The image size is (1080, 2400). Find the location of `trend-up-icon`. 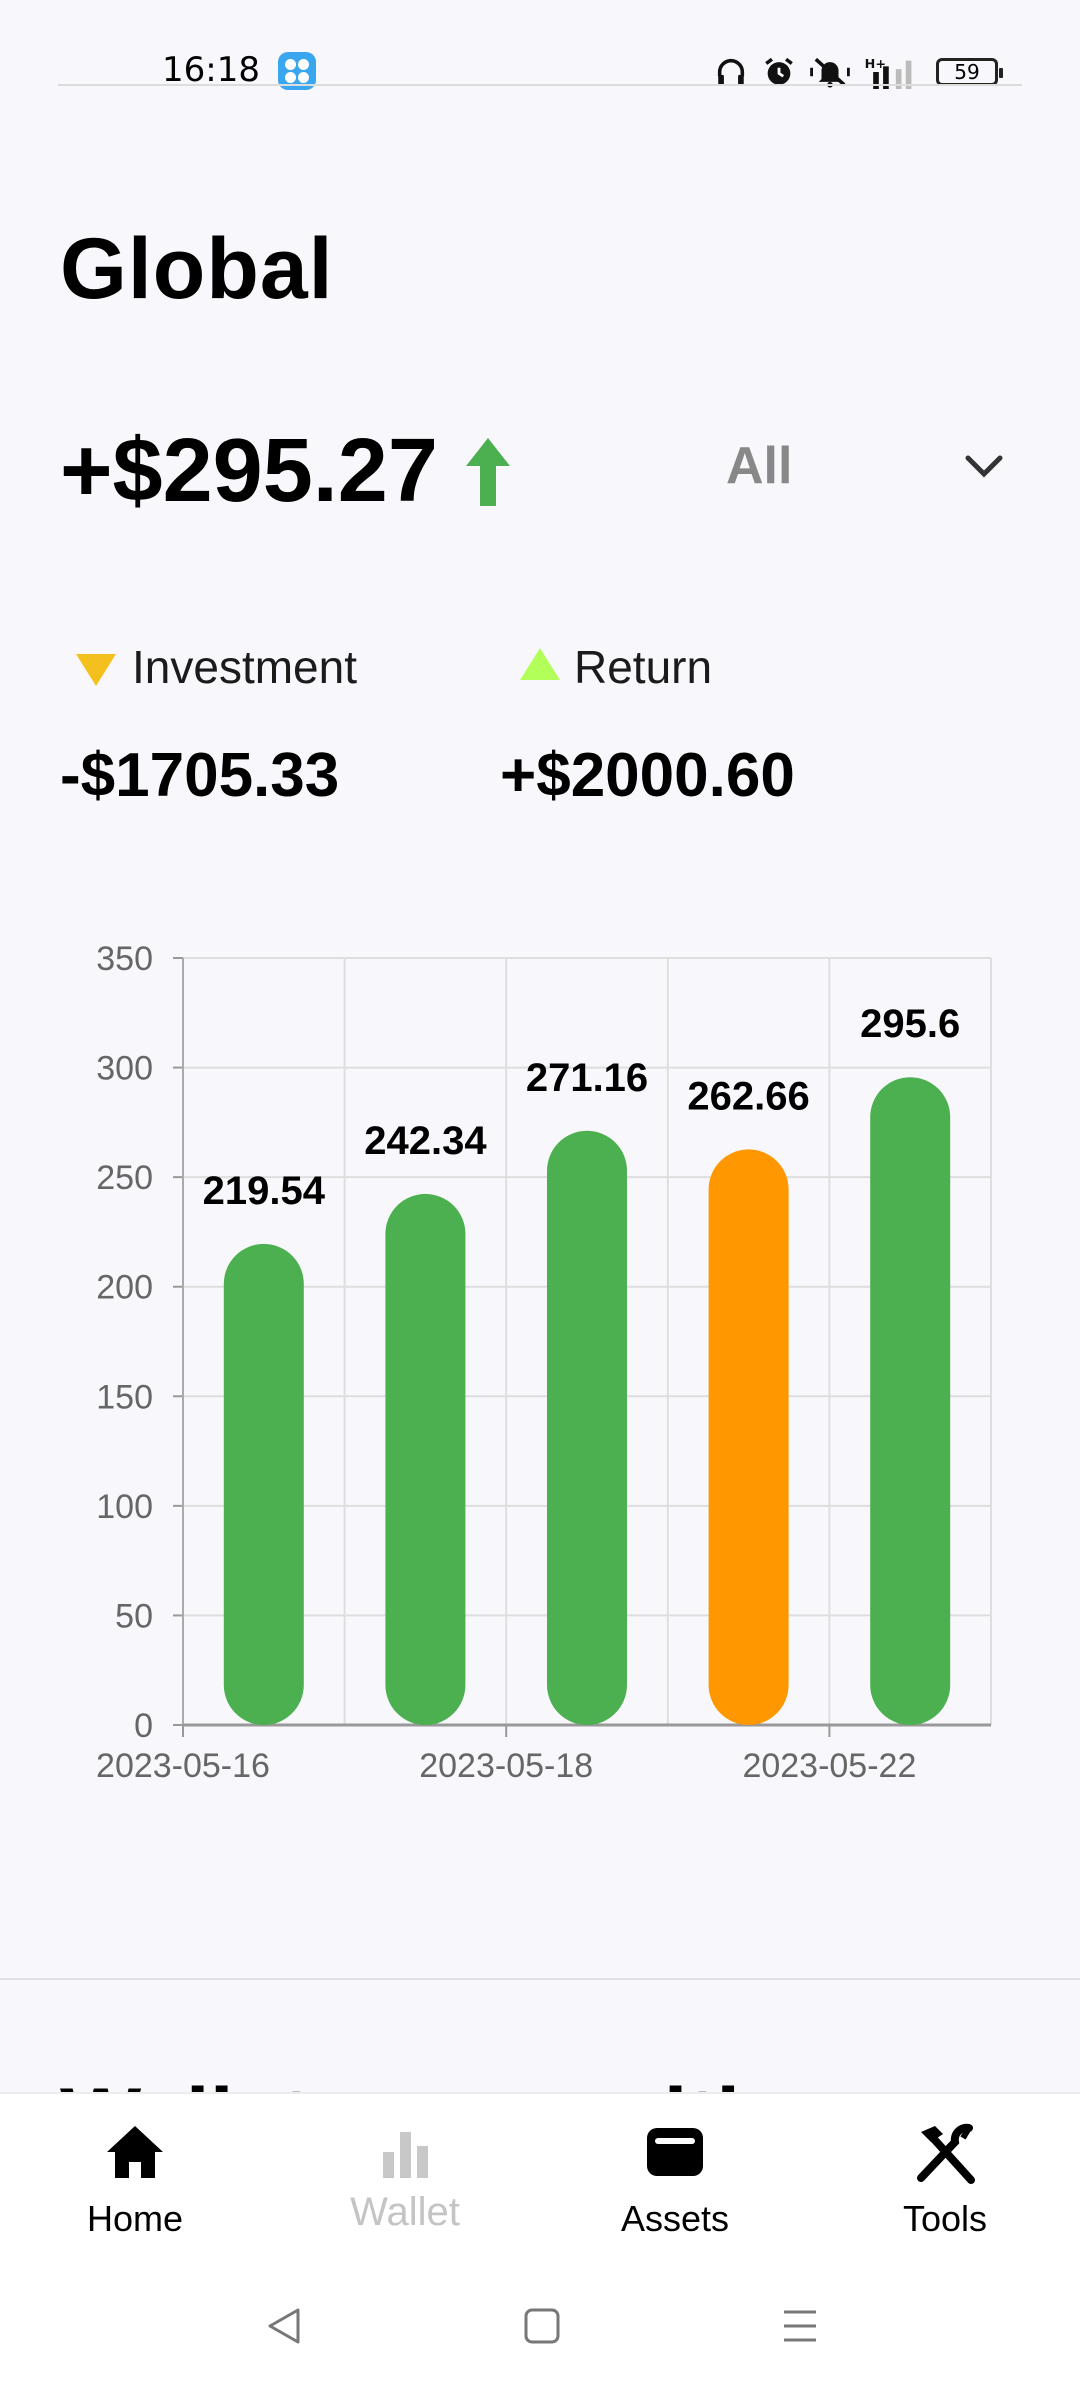

trend-up-icon is located at coordinates (488, 472).